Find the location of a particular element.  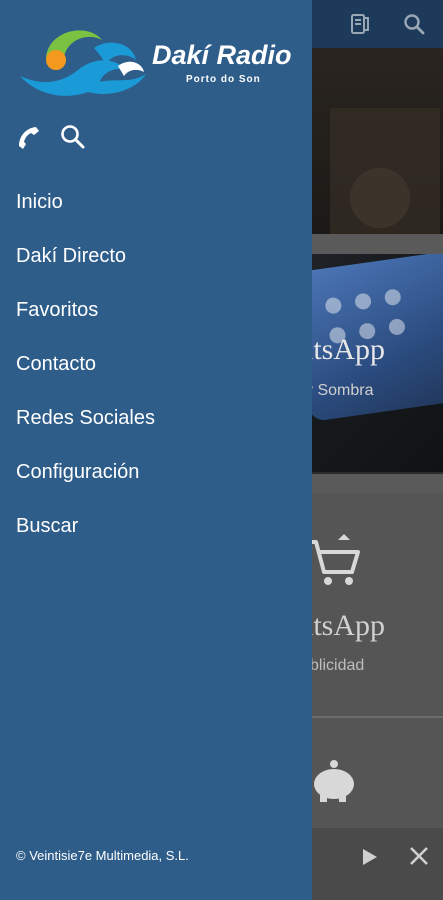

svg-text: Porto do Son is located at coordinates (223, 79).